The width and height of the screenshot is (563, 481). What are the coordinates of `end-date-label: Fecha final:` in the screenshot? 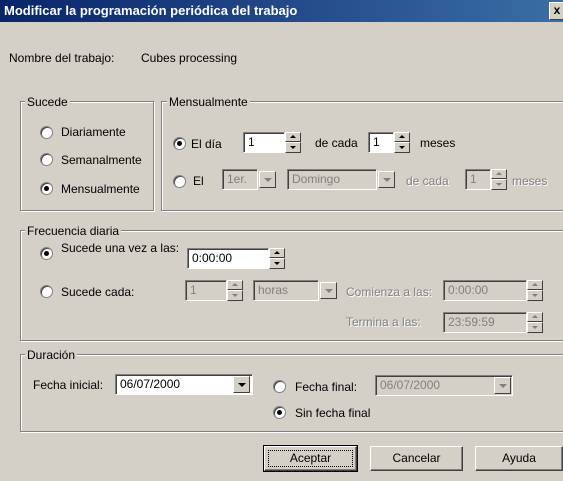 It's located at (326, 387).